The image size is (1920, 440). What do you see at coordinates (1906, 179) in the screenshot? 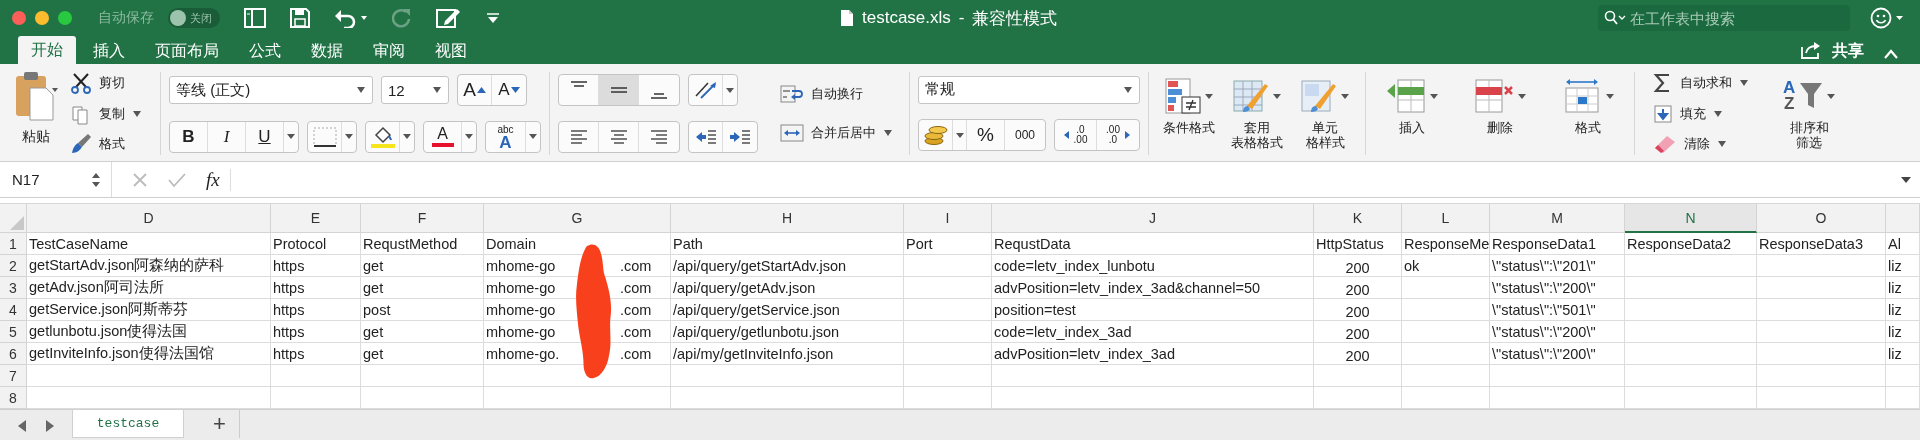
I see `expand-formula-bar-icon` at bounding box center [1906, 179].